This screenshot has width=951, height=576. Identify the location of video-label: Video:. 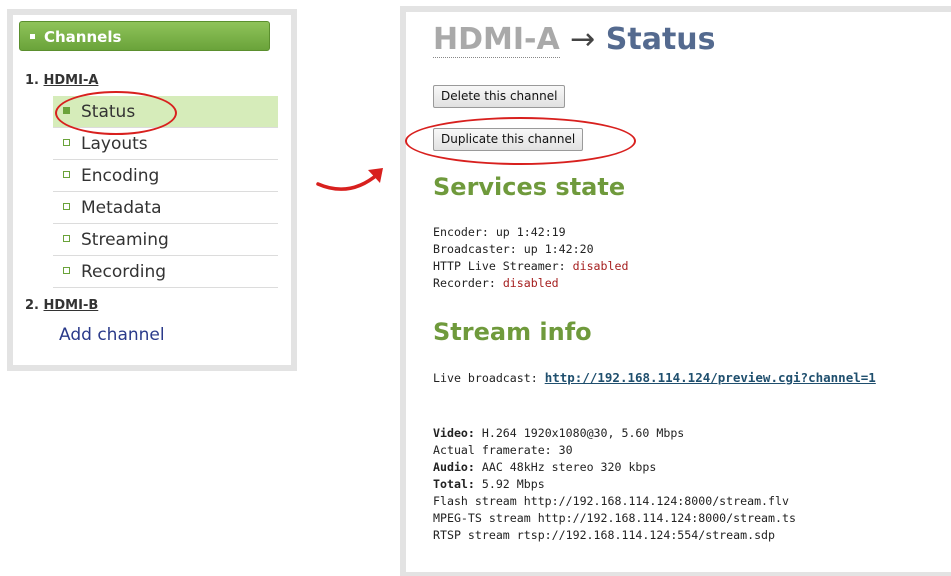
(454, 433).